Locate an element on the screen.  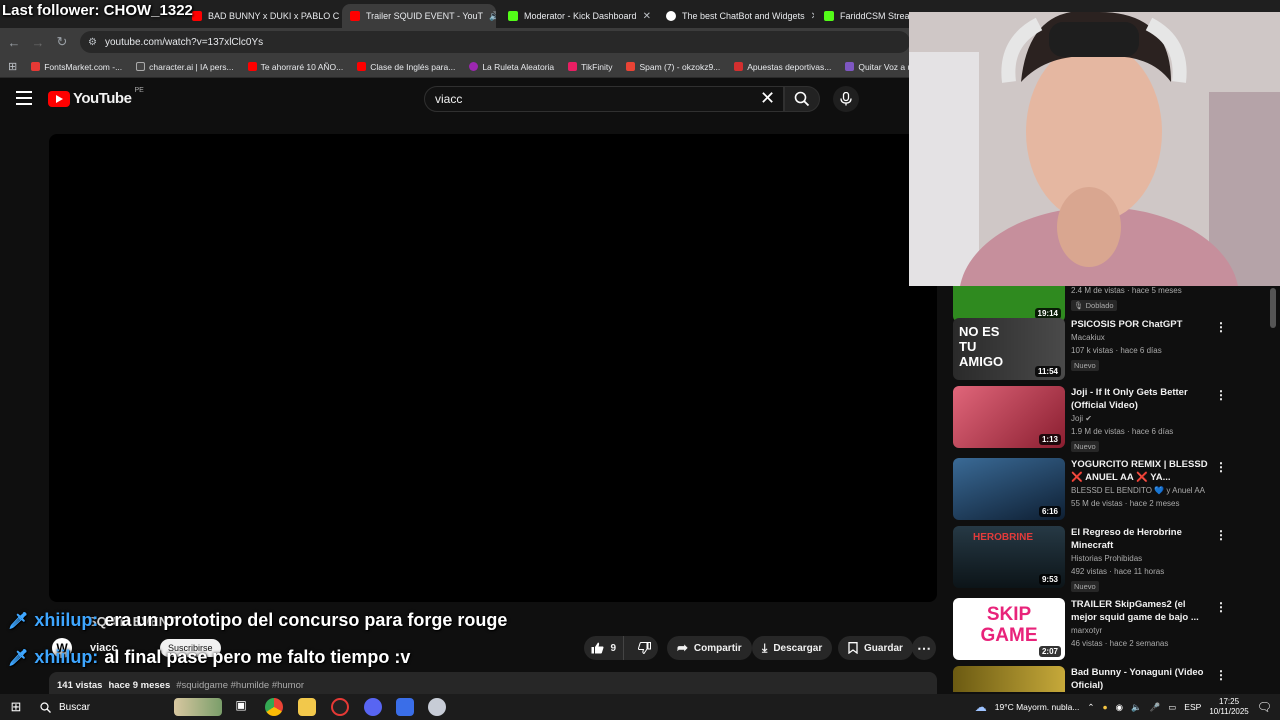
tab-fariddcsm-stream: FariddCSM Stream - W is located at coordinates (863, 16).